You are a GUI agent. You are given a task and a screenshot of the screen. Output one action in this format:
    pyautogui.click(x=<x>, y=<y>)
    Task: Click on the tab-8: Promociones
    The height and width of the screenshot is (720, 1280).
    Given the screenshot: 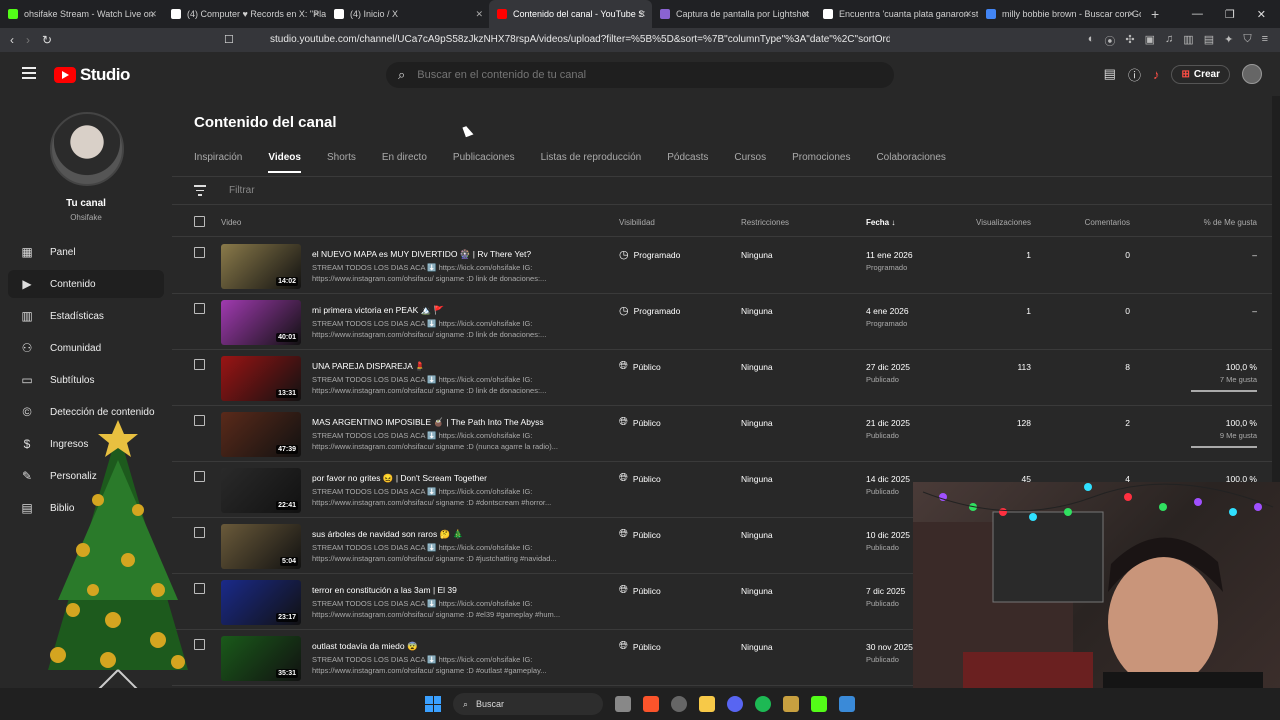 What is the action you would take?
    pyautogui.click(x=821, y=162)
    